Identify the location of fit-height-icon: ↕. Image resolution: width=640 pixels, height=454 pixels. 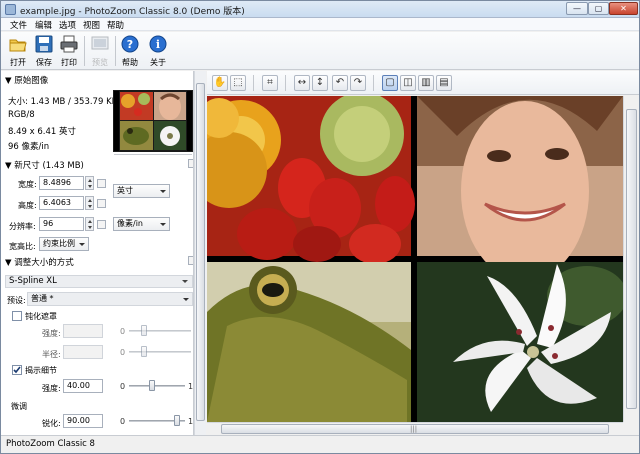
(320, 82).